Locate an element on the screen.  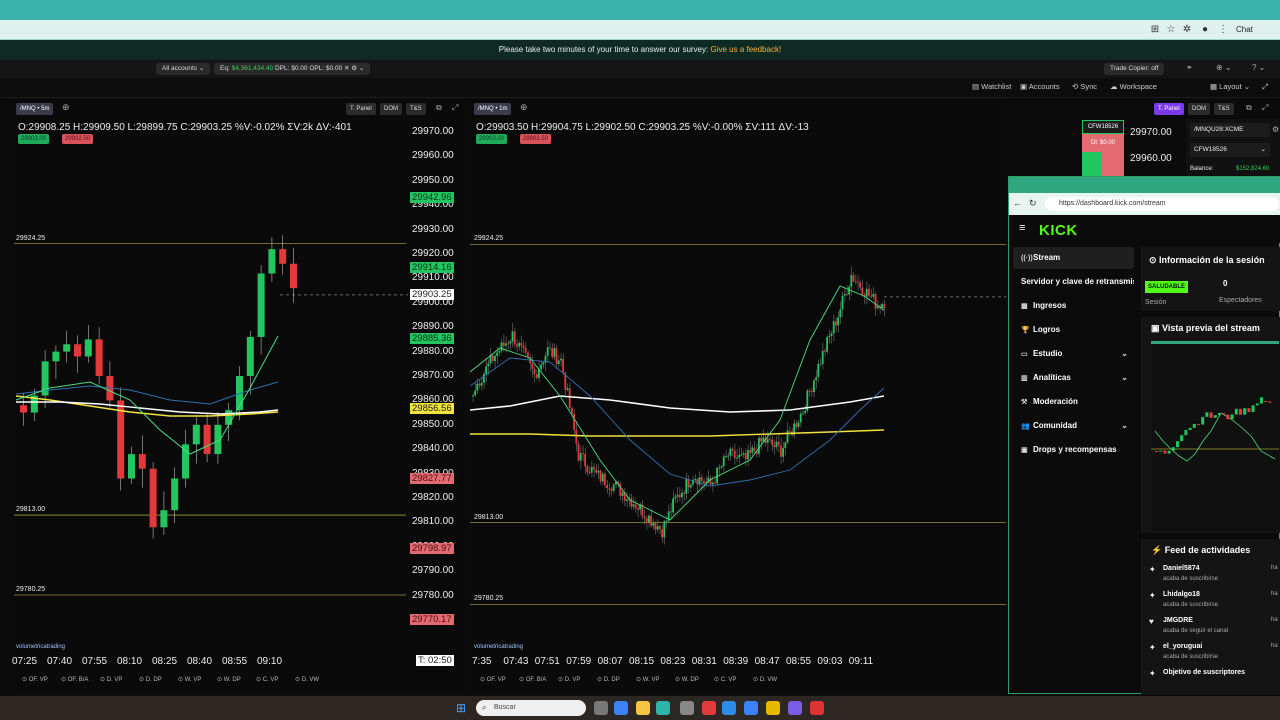
app-icon is located at coordinates (751, 708).